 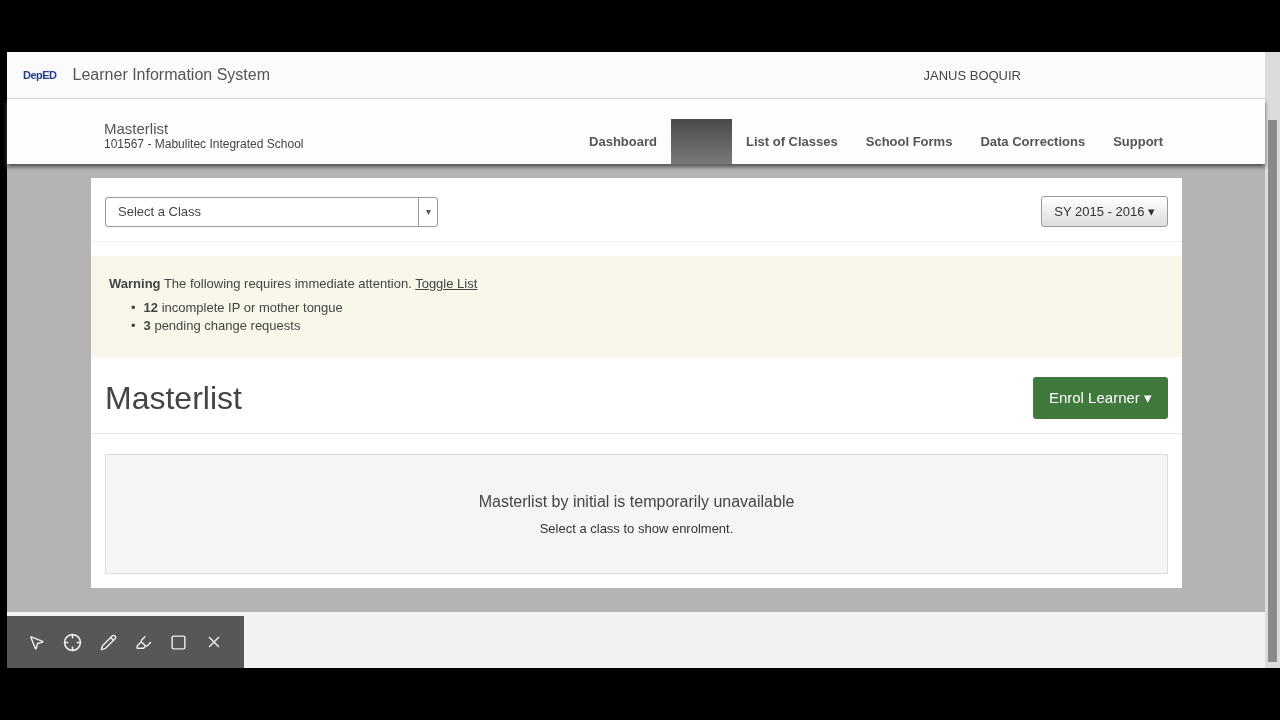 What do you see at coordinates (36, 642) in the screenshot?
I see `pointer-icon` at bounding box center [36, 642].